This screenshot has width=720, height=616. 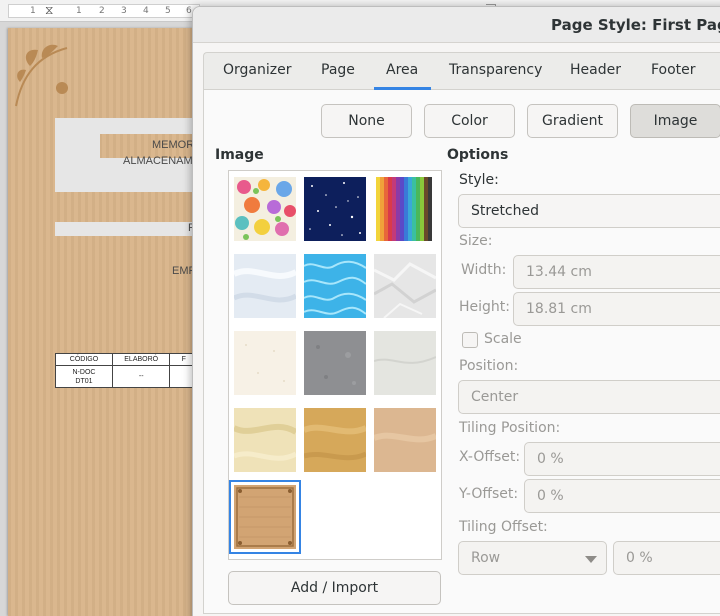 I want to click on style-dropdown: Stretched, so click(x=589, y=211).